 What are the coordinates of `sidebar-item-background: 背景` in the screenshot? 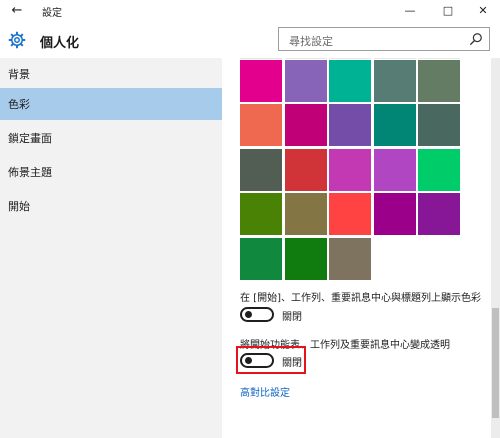 It's located at (111, 74).